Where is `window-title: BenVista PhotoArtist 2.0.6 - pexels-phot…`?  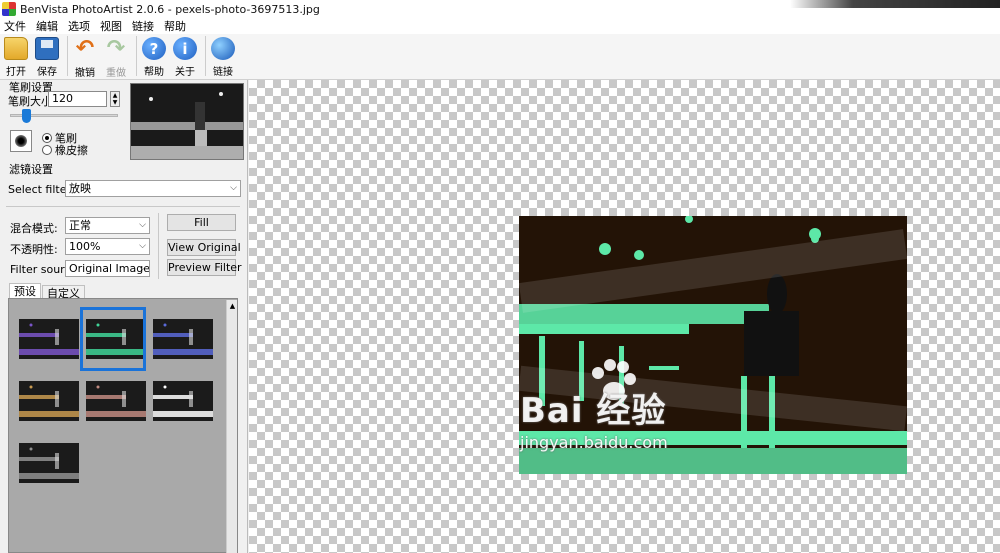
window-title: BenVista PhotoArtist 2.0.6 - pexels-phot… is located at coordinates (170, 9).